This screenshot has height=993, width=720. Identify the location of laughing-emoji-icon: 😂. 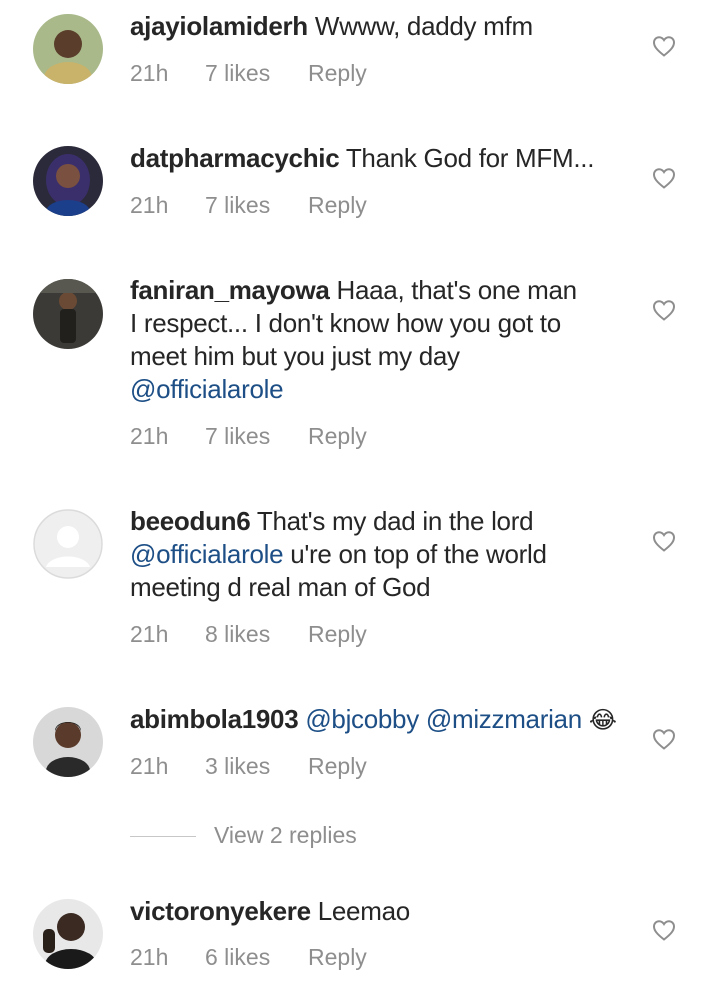
(602, 720).